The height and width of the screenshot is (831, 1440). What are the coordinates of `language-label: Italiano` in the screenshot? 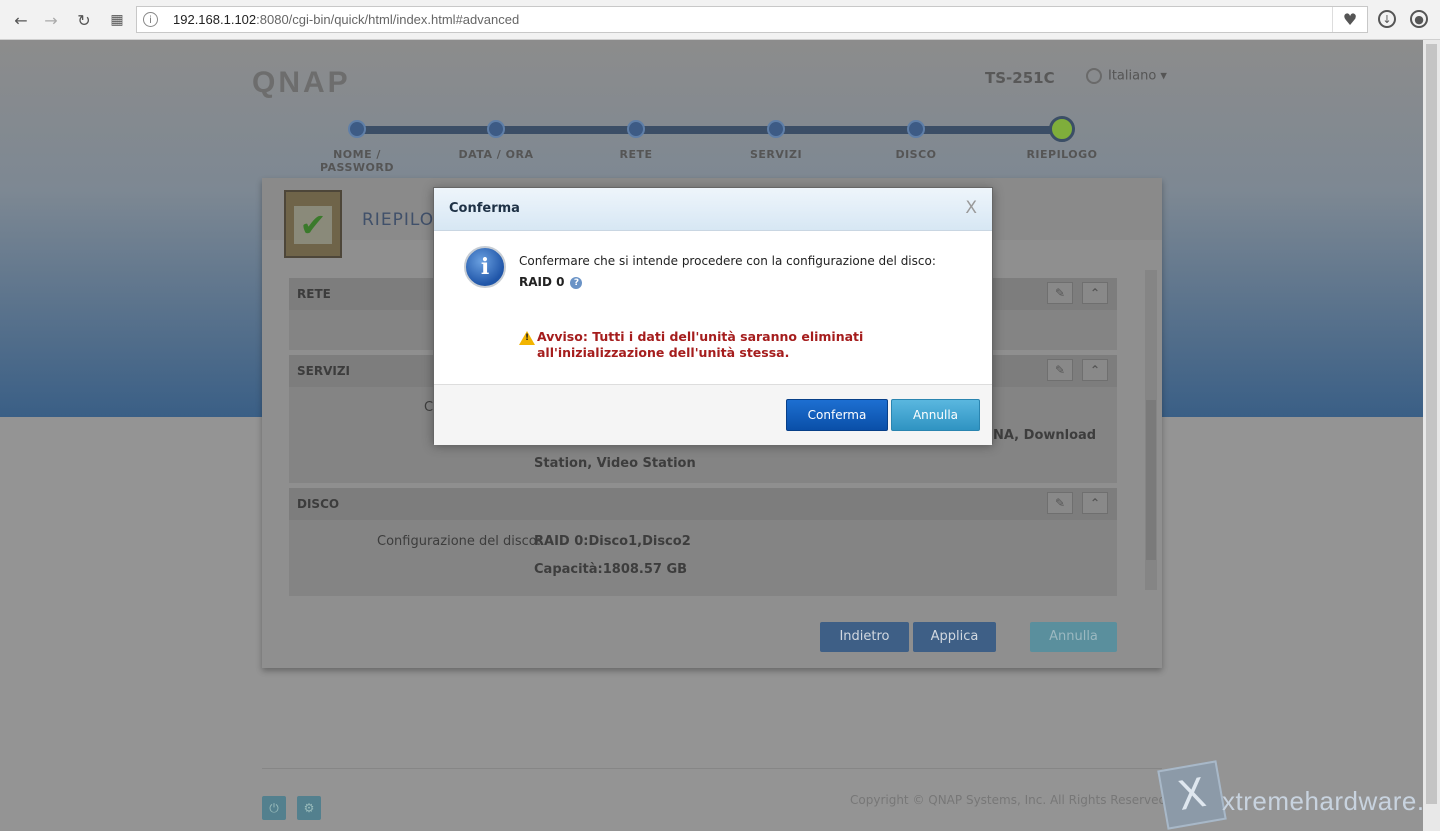 It's located at (1132, 76).